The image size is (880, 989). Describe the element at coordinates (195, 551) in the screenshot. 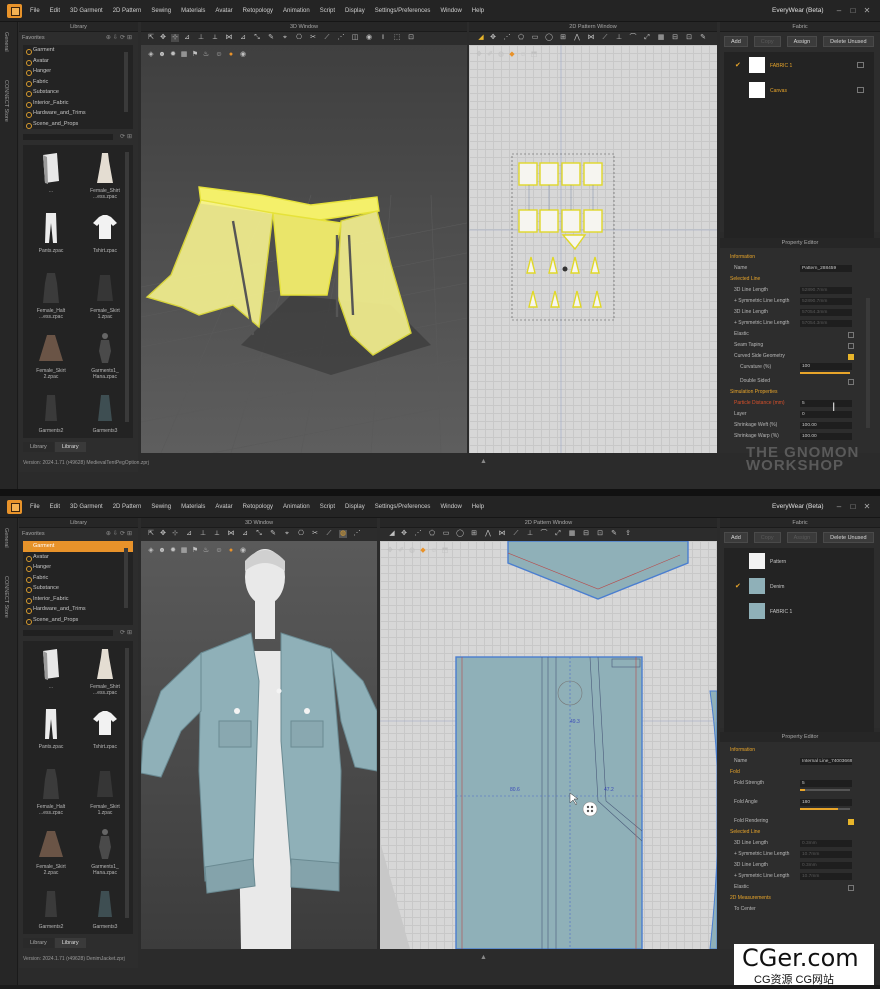

I see `pins-icon: ⚑` at that location.